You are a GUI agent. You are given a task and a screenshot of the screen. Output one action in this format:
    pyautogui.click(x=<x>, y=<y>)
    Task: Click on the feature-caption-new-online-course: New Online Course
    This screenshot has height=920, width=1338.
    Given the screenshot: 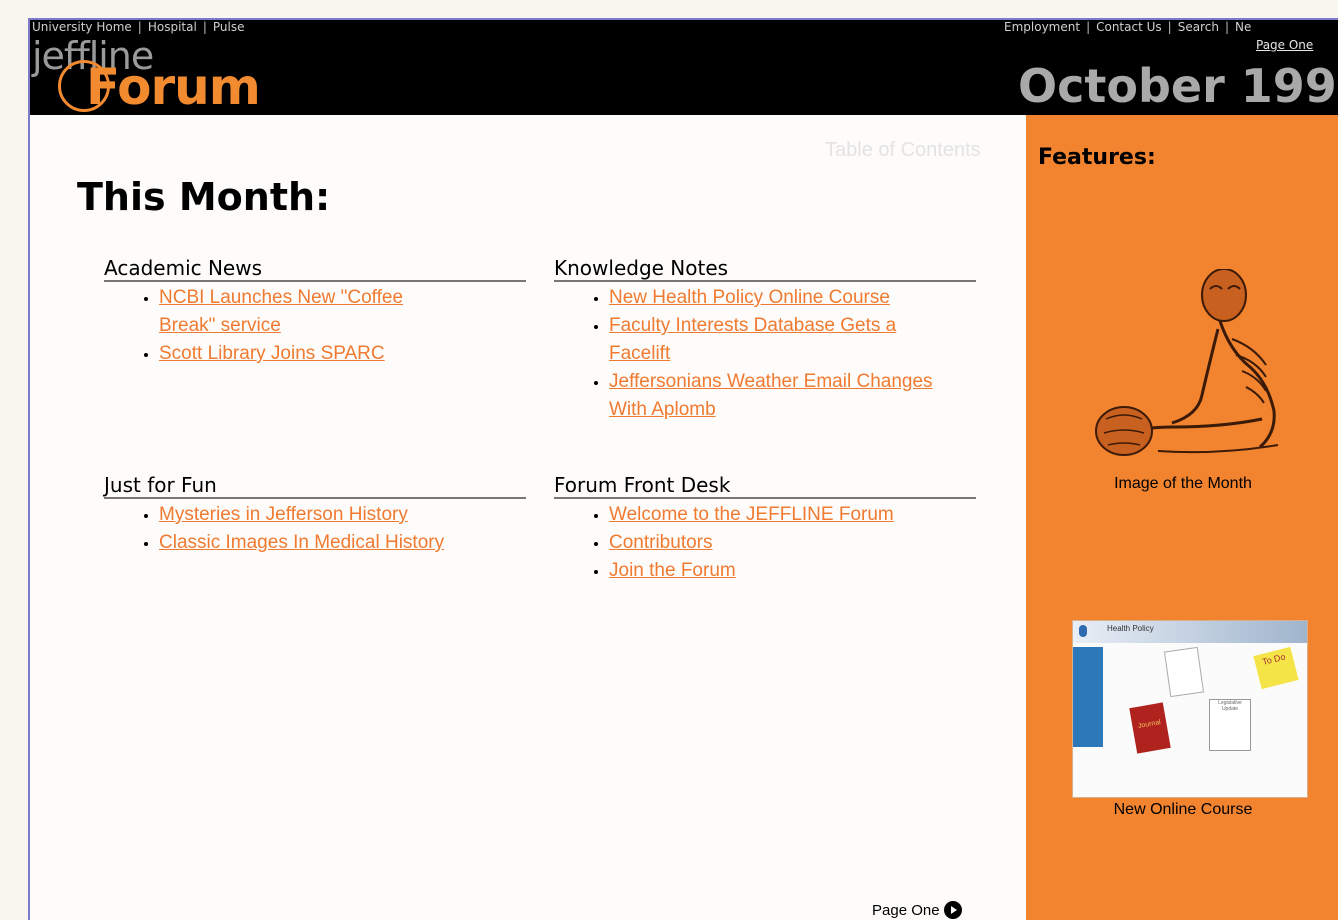 What is the action you would take?
    pyautogui.click(x=1183, y=809)
    